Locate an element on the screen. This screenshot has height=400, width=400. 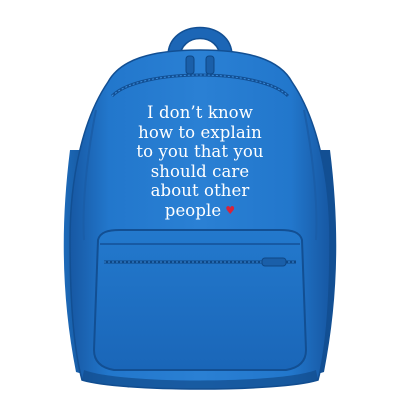
zipper-pull-right is located at coordinates (210, 65).